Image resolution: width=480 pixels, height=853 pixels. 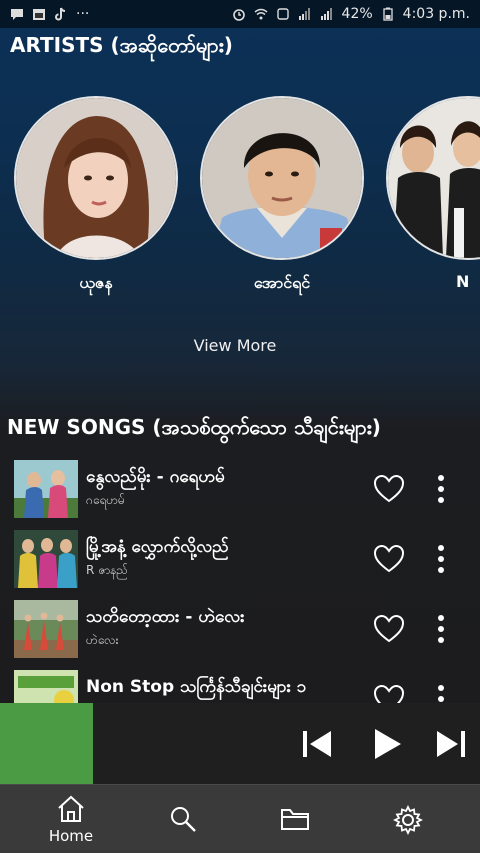 What do you see at coordinates (240, 818) in the screenshot?
I see `bottom-navigation: Home` at bounding box center [240, 818].